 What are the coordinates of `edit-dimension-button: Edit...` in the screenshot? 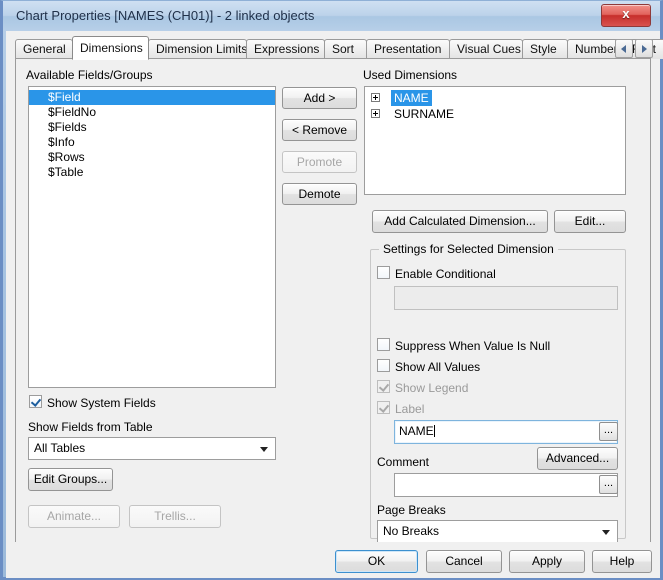 It's located at (590, 221).